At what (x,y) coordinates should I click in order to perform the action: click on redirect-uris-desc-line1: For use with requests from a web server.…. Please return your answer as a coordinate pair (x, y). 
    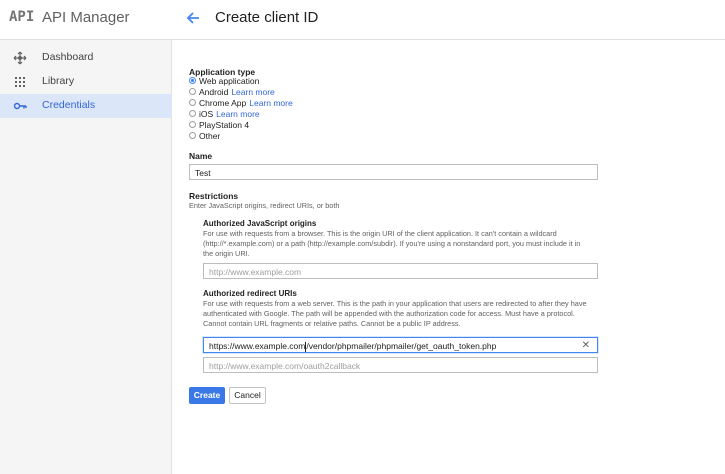
    Looking at the image, I should click on (395, 303).